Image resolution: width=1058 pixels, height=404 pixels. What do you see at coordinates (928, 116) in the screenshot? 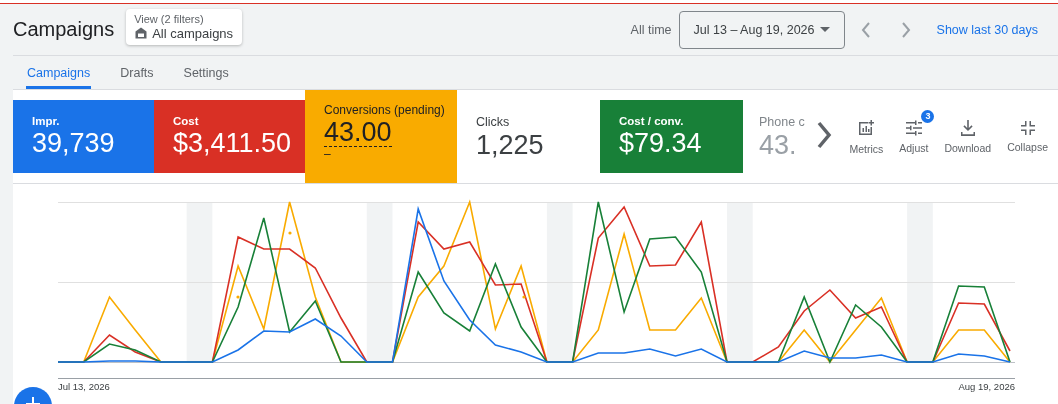
I see `count-badge: 3` at bounding box center [928, 116].